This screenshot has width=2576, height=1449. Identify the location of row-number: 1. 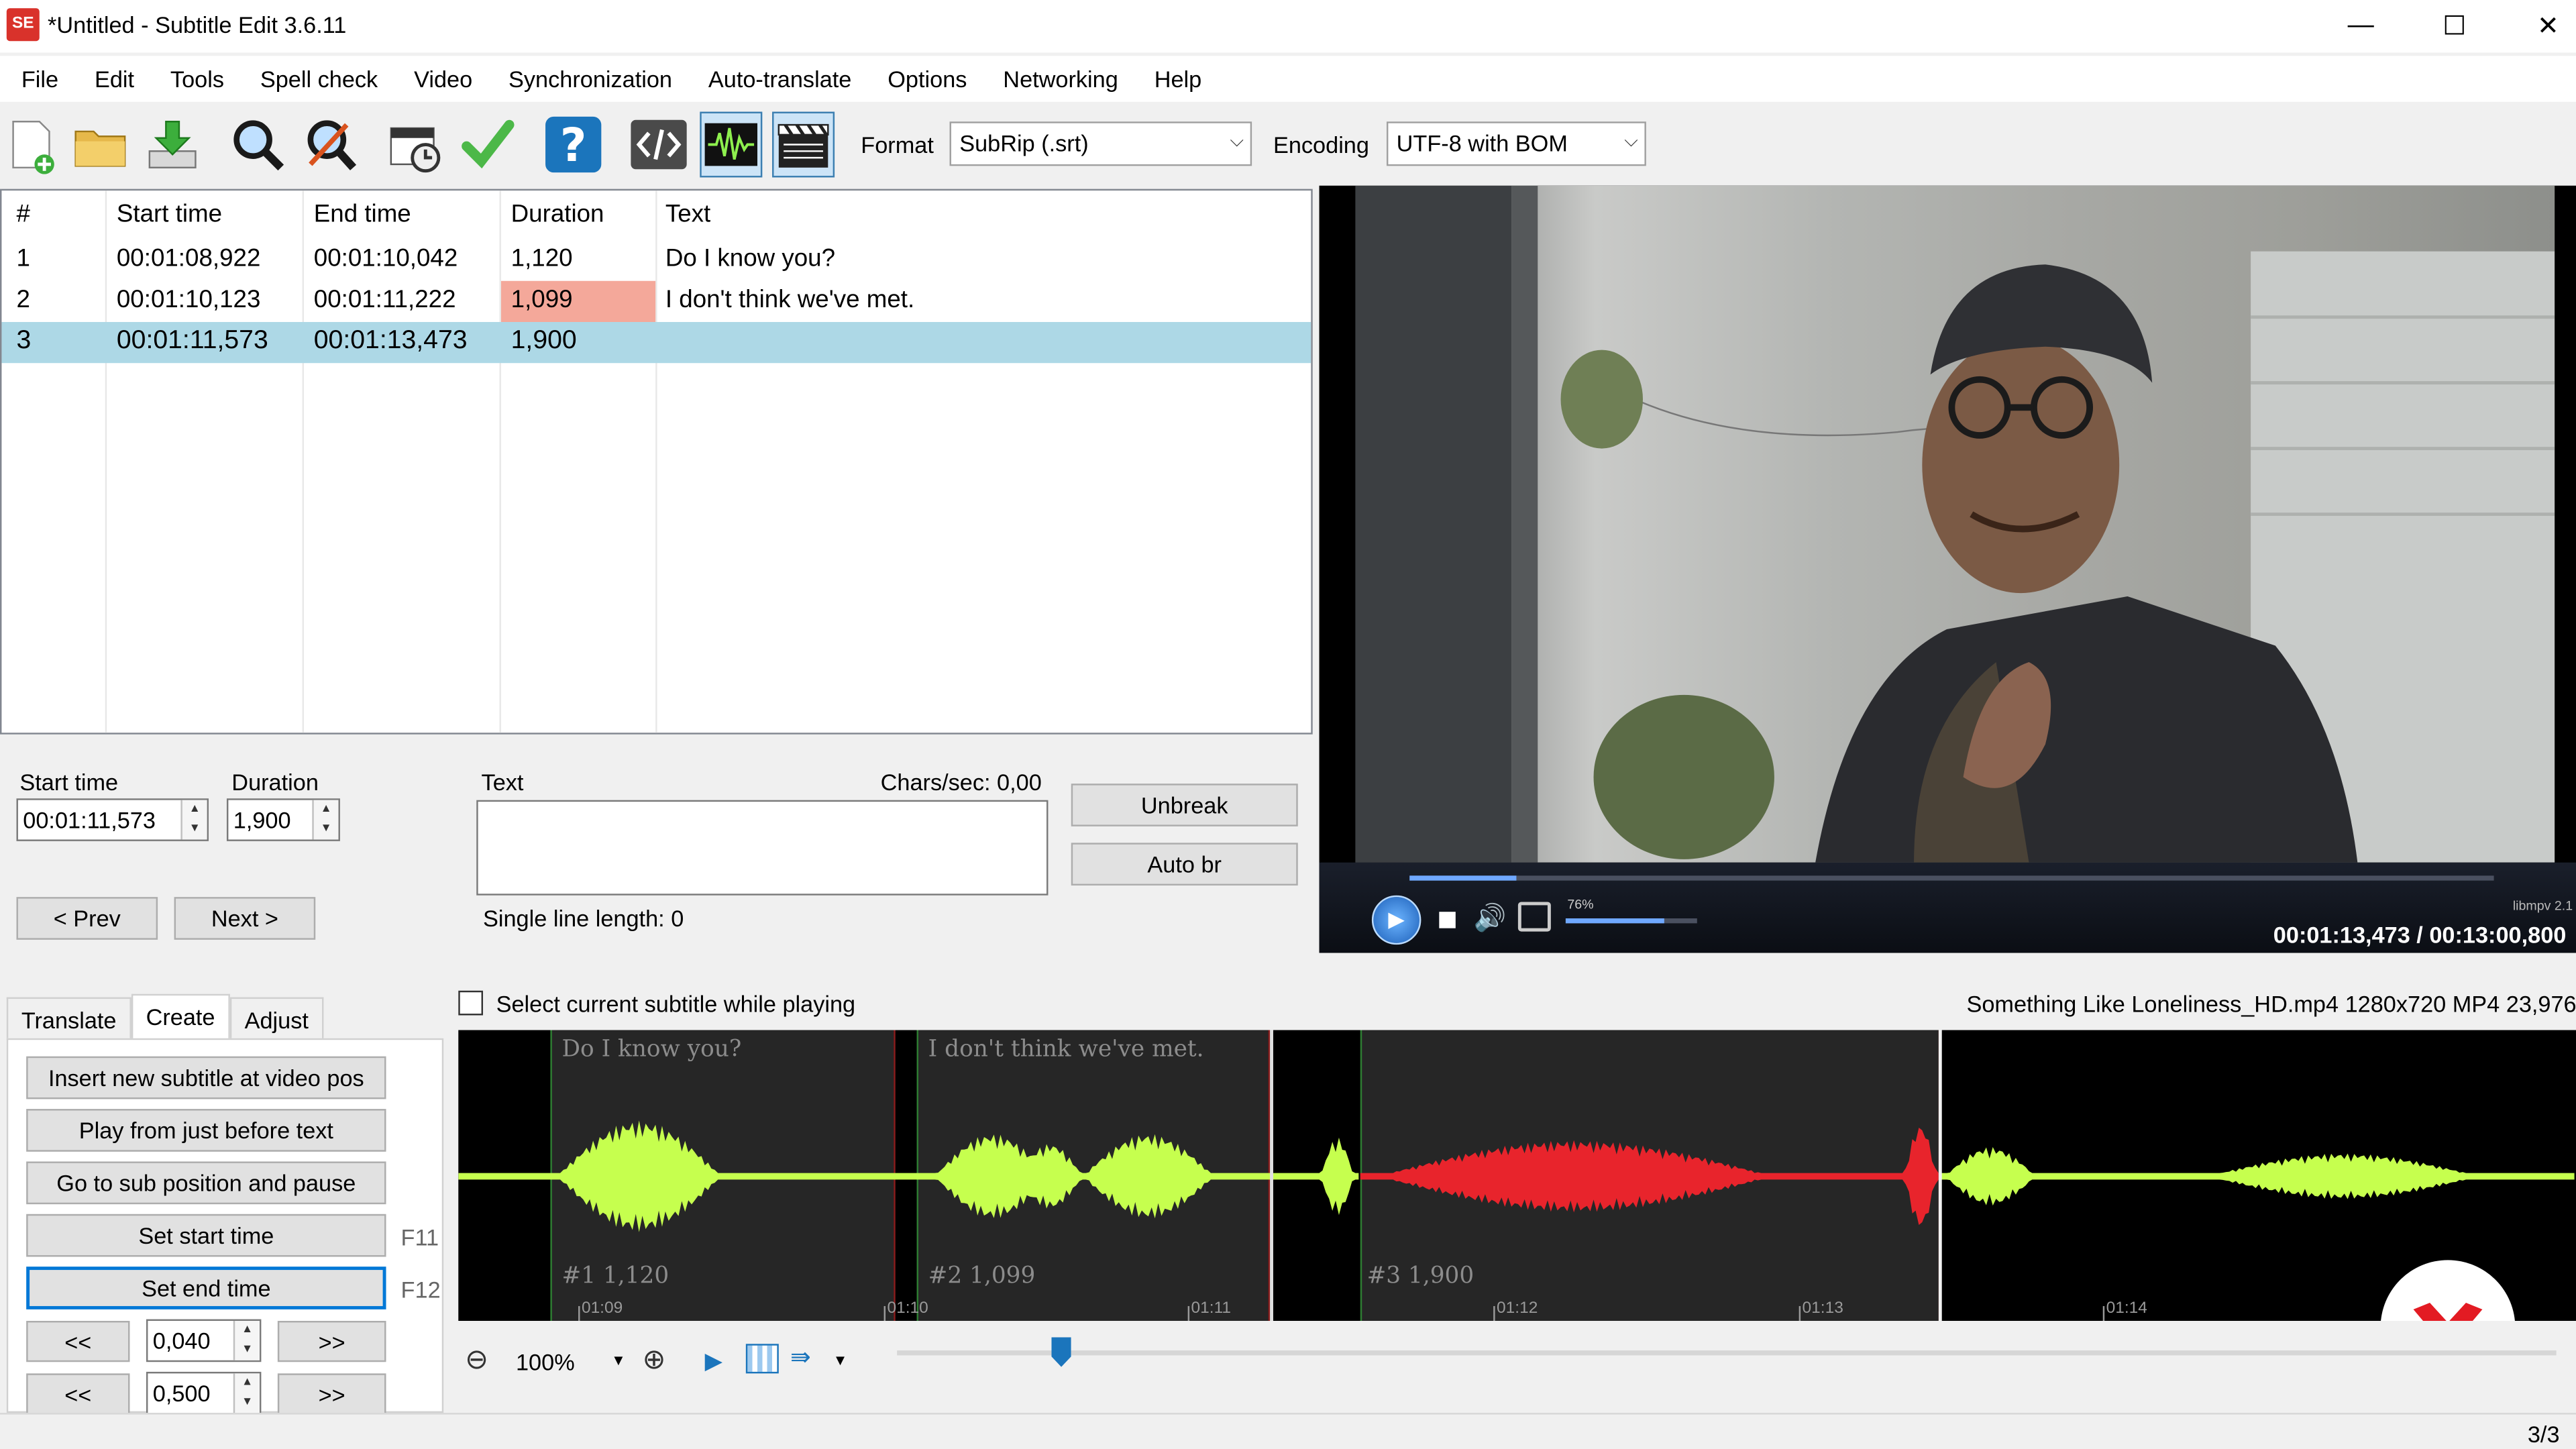
(23, 258).